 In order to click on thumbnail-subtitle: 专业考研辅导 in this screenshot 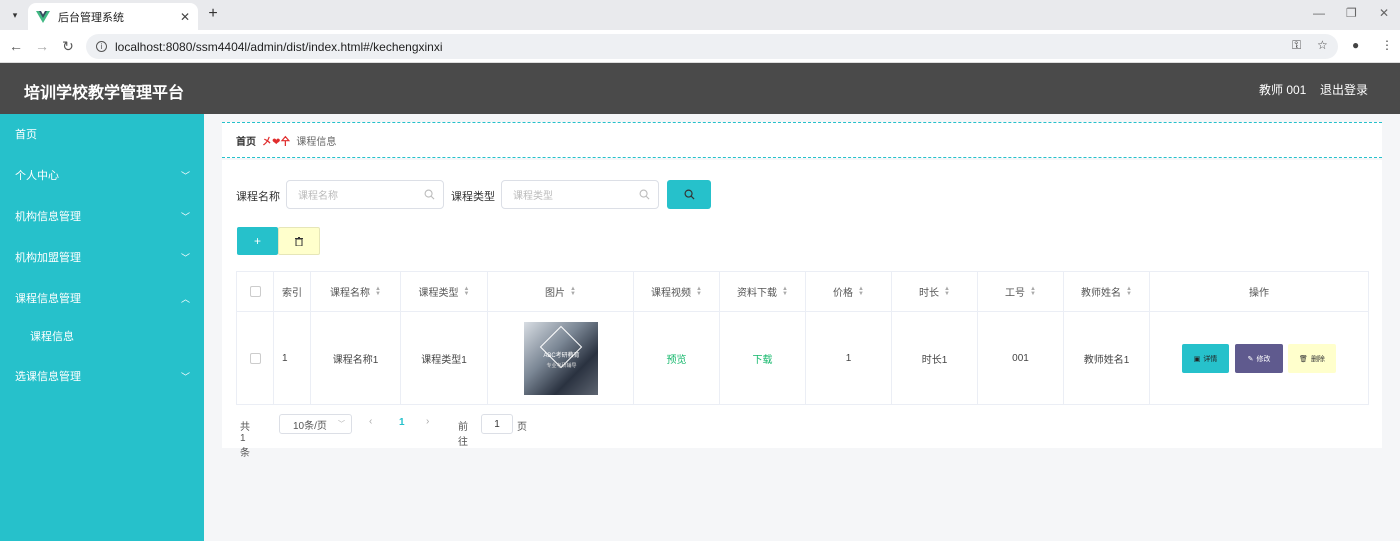, I will do `click(561, 365)`.